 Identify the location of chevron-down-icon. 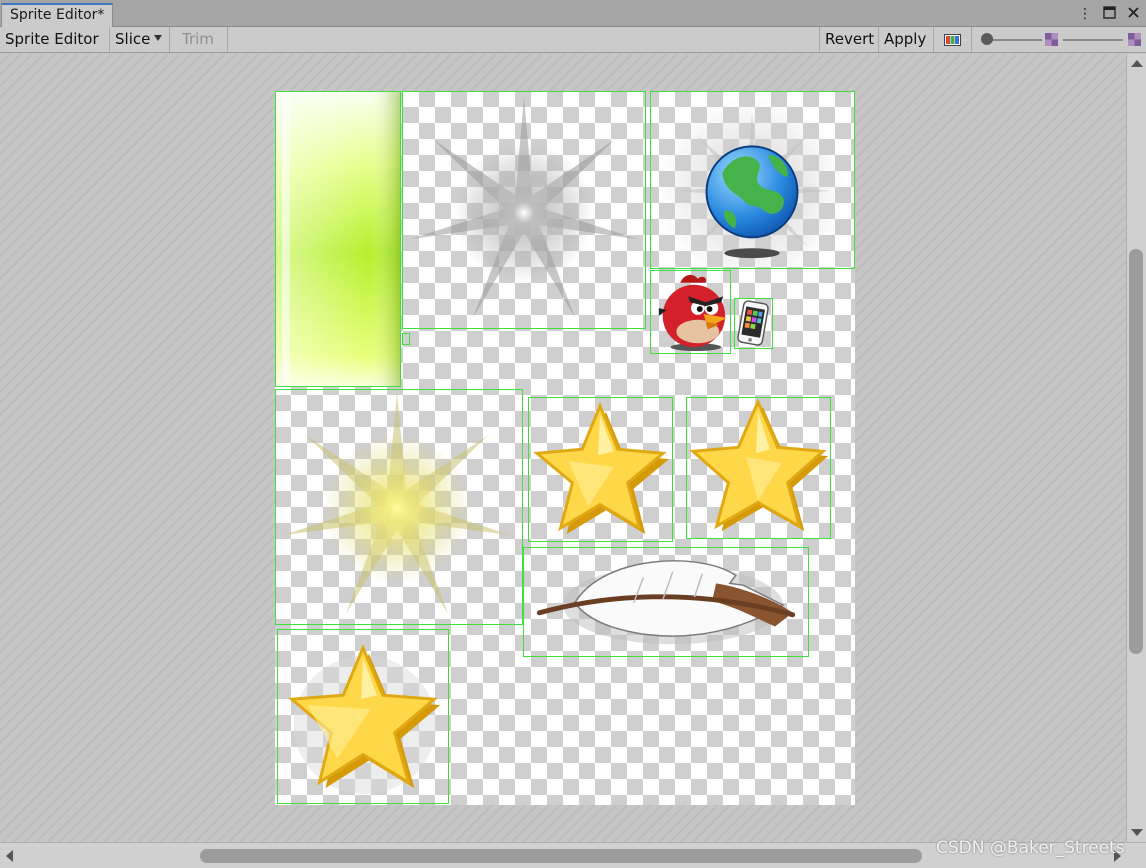
(158, 37).